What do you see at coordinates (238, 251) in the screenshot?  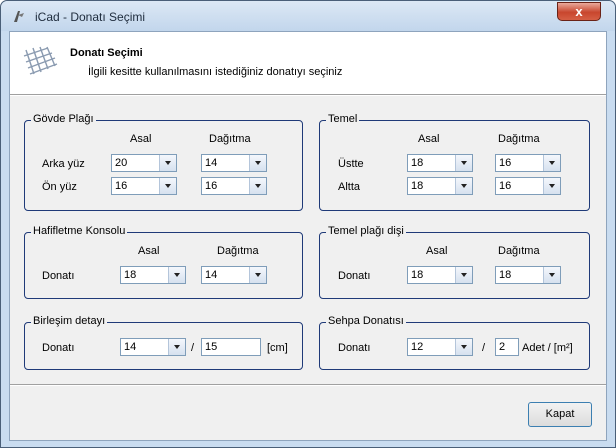 I see `hafifletme-dagitma-header: Dağıtma` at bounding box center [238, 251].